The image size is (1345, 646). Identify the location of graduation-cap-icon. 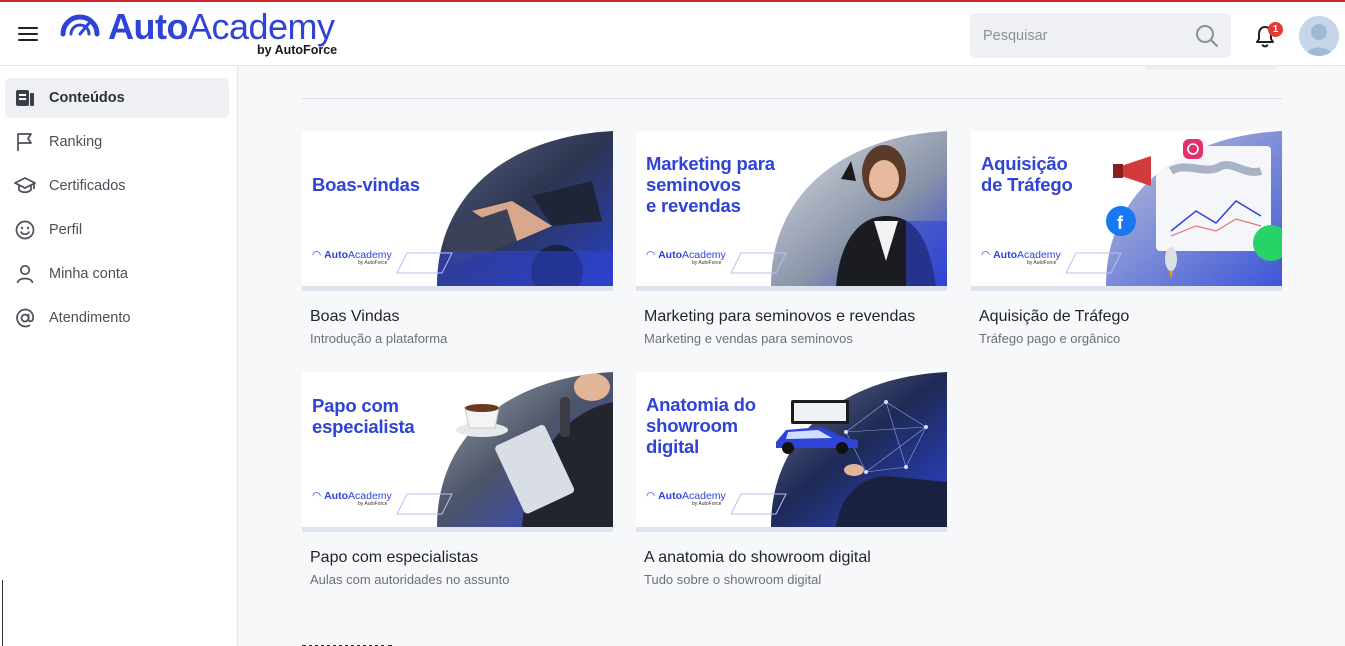
(25, 186).